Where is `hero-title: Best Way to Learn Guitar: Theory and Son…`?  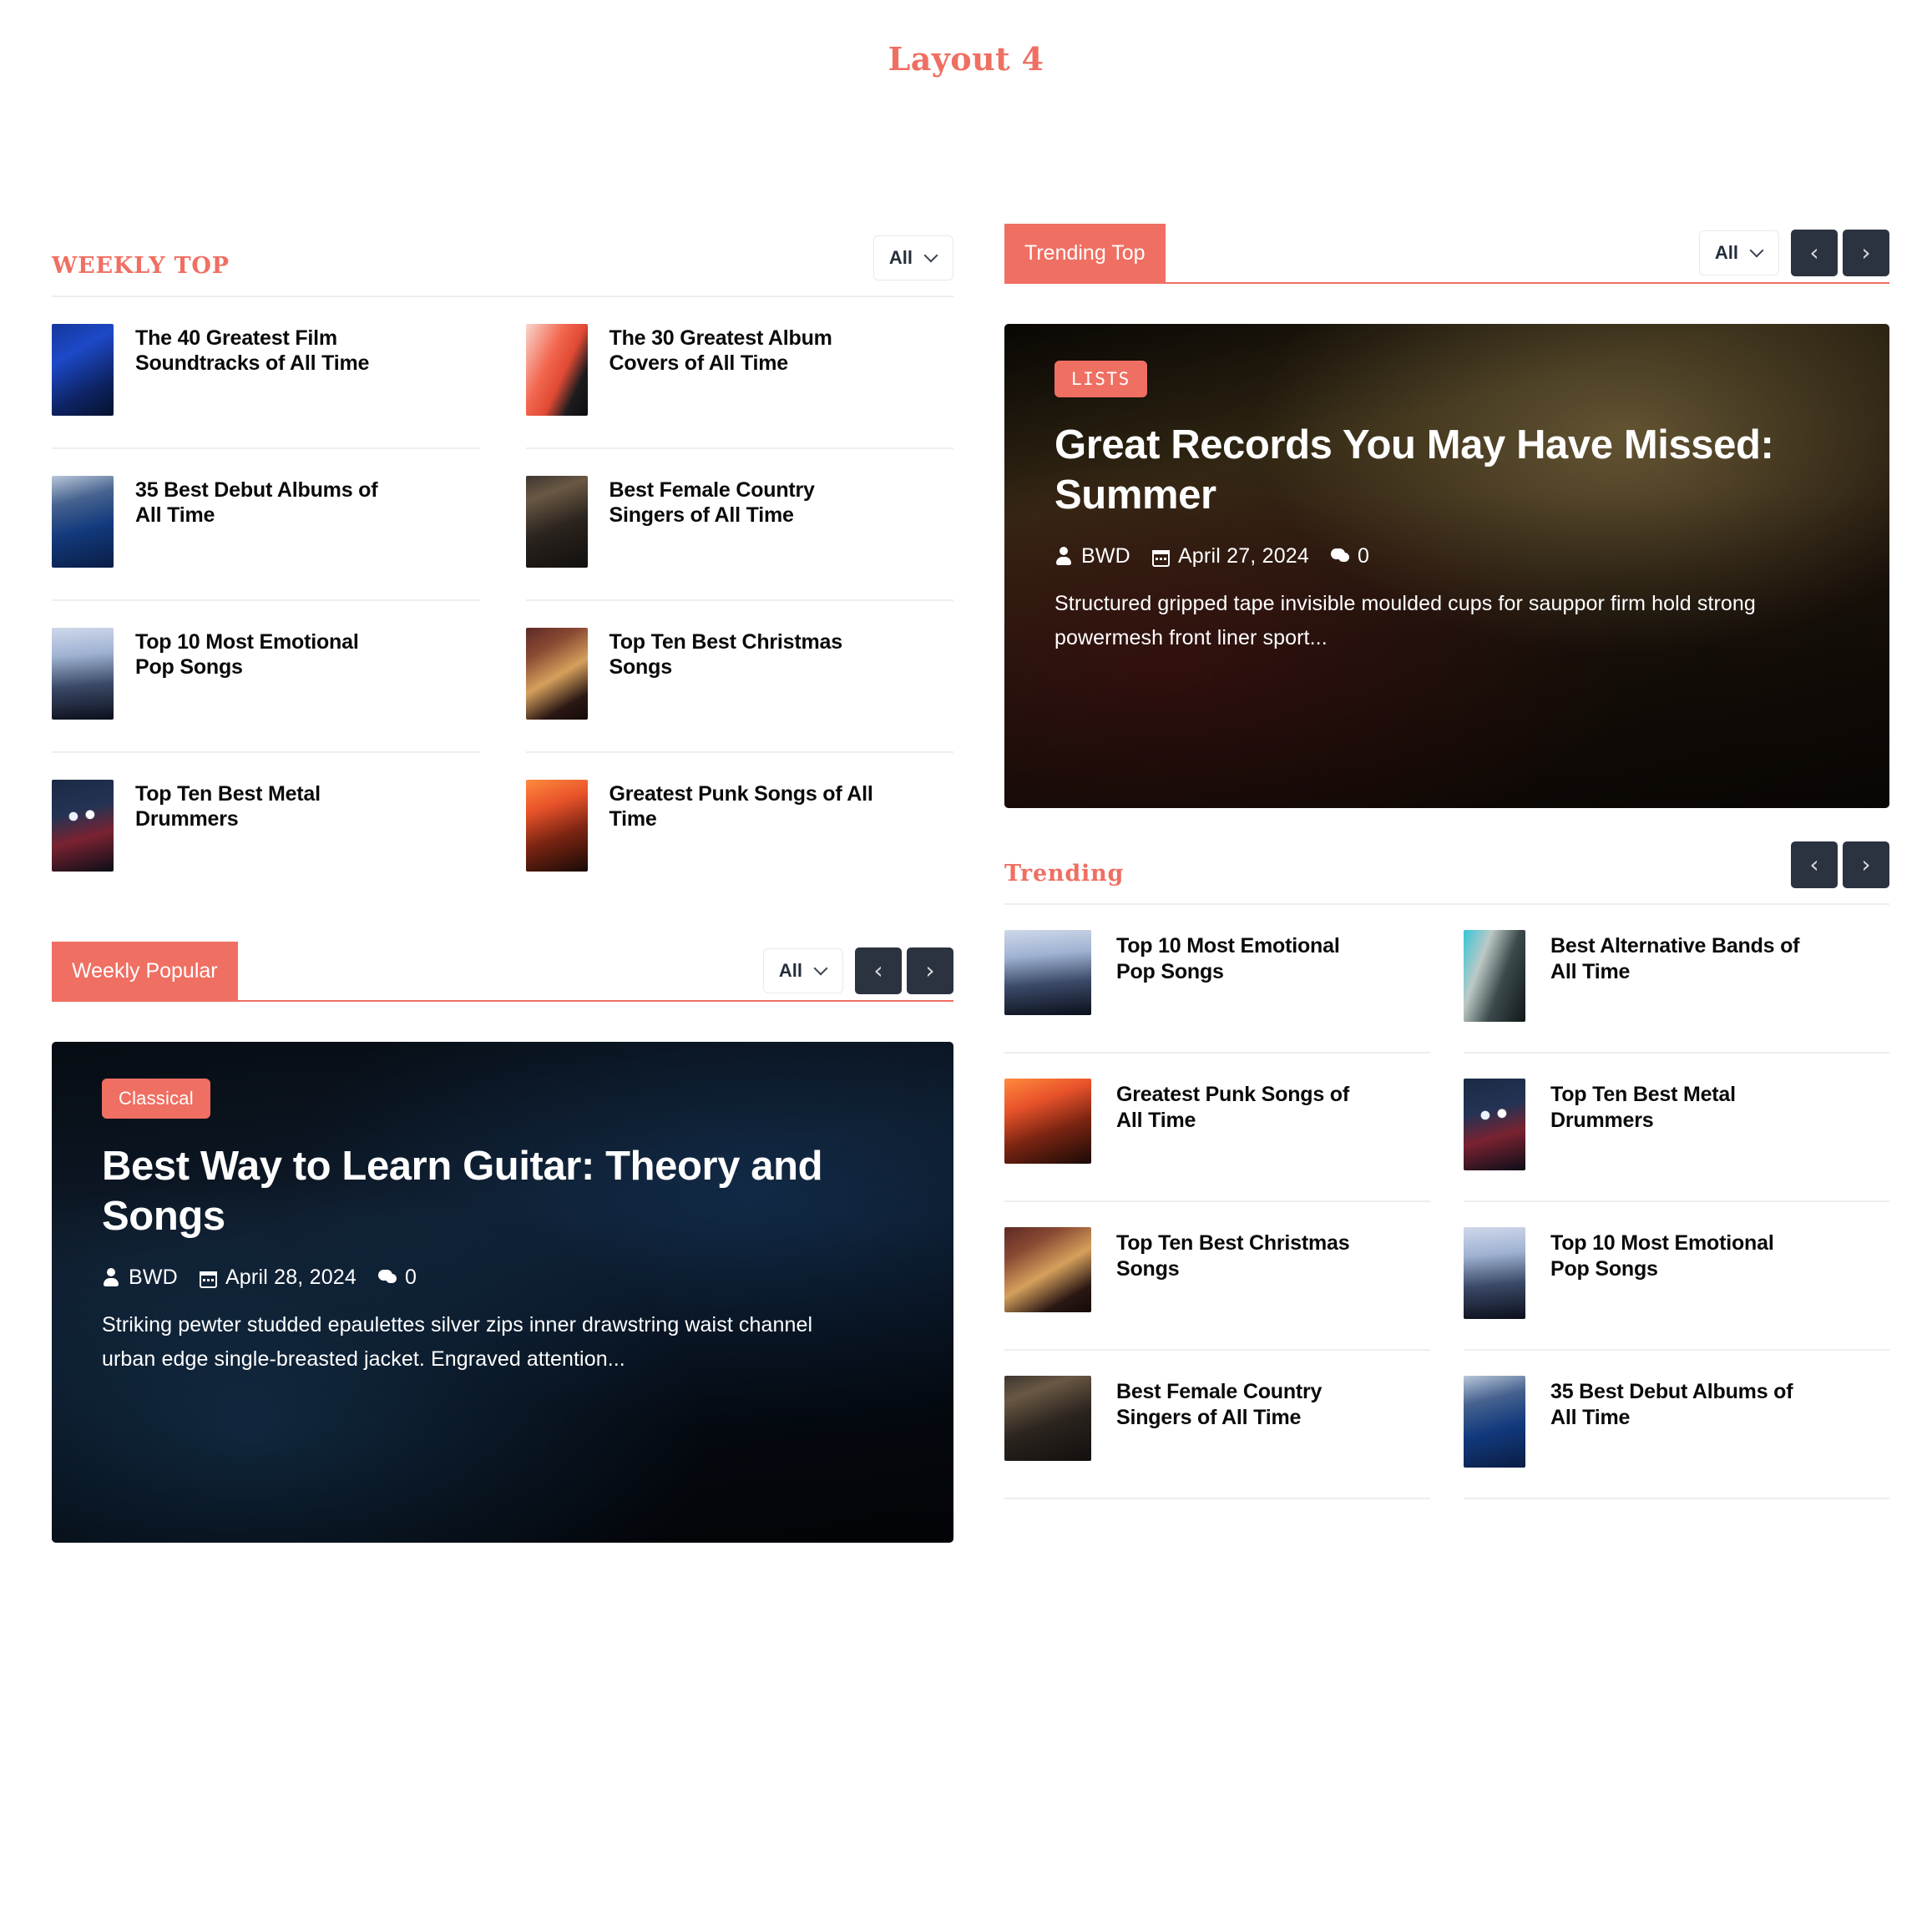
hero-title: Best Way to Learn Guitar: Theory and Son… is located at coordinates (477, 1192).